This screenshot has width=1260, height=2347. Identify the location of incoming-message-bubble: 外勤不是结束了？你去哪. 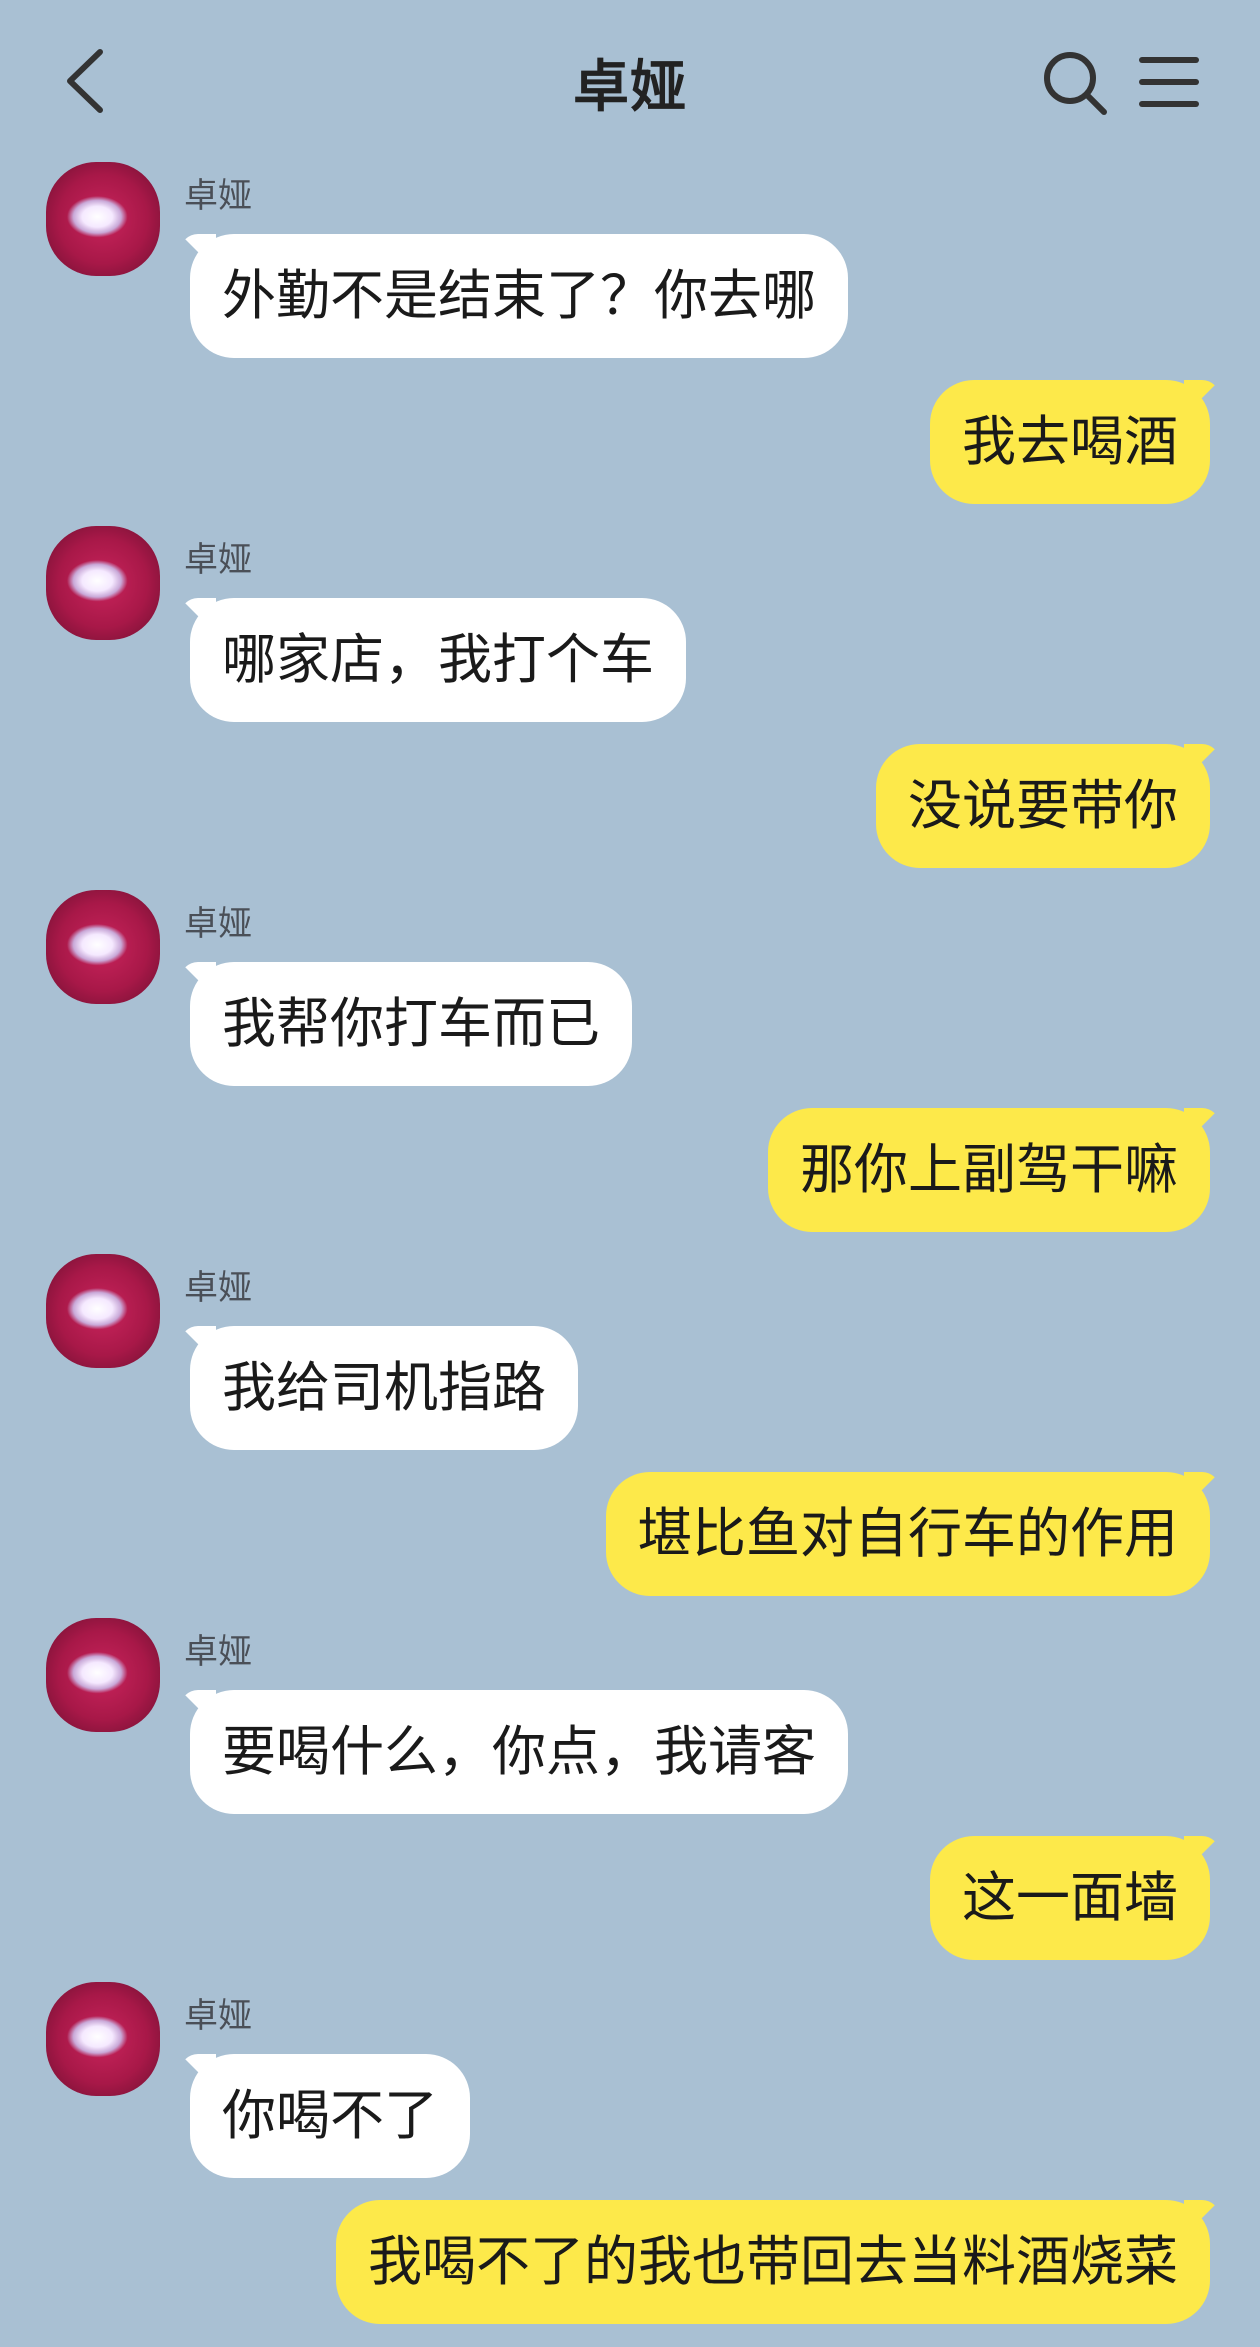
(519, 296).